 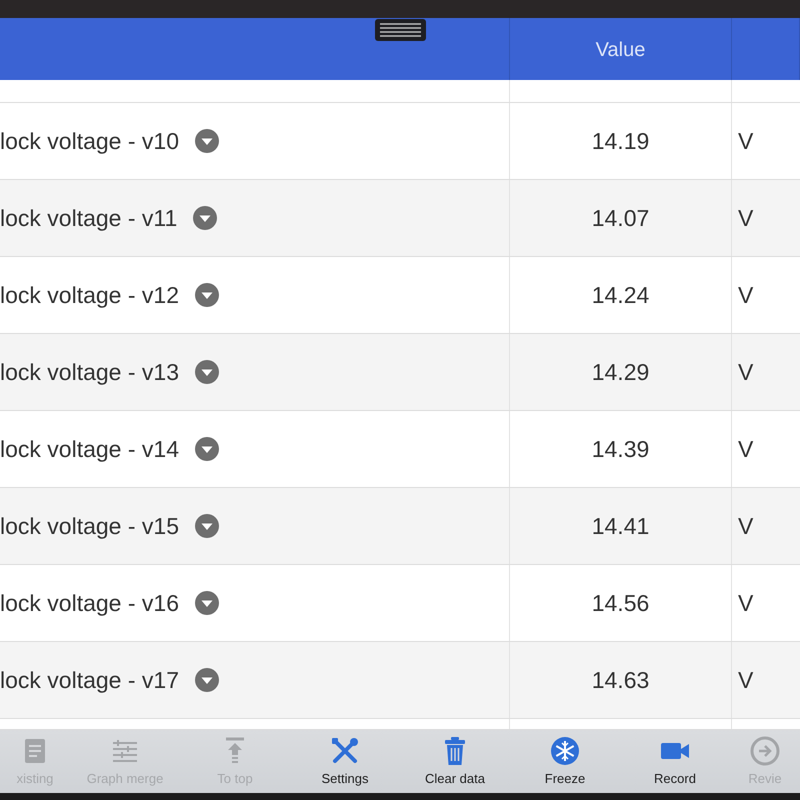 I want to click on toolbar-button: Freeze, so click(x=565, y=761).